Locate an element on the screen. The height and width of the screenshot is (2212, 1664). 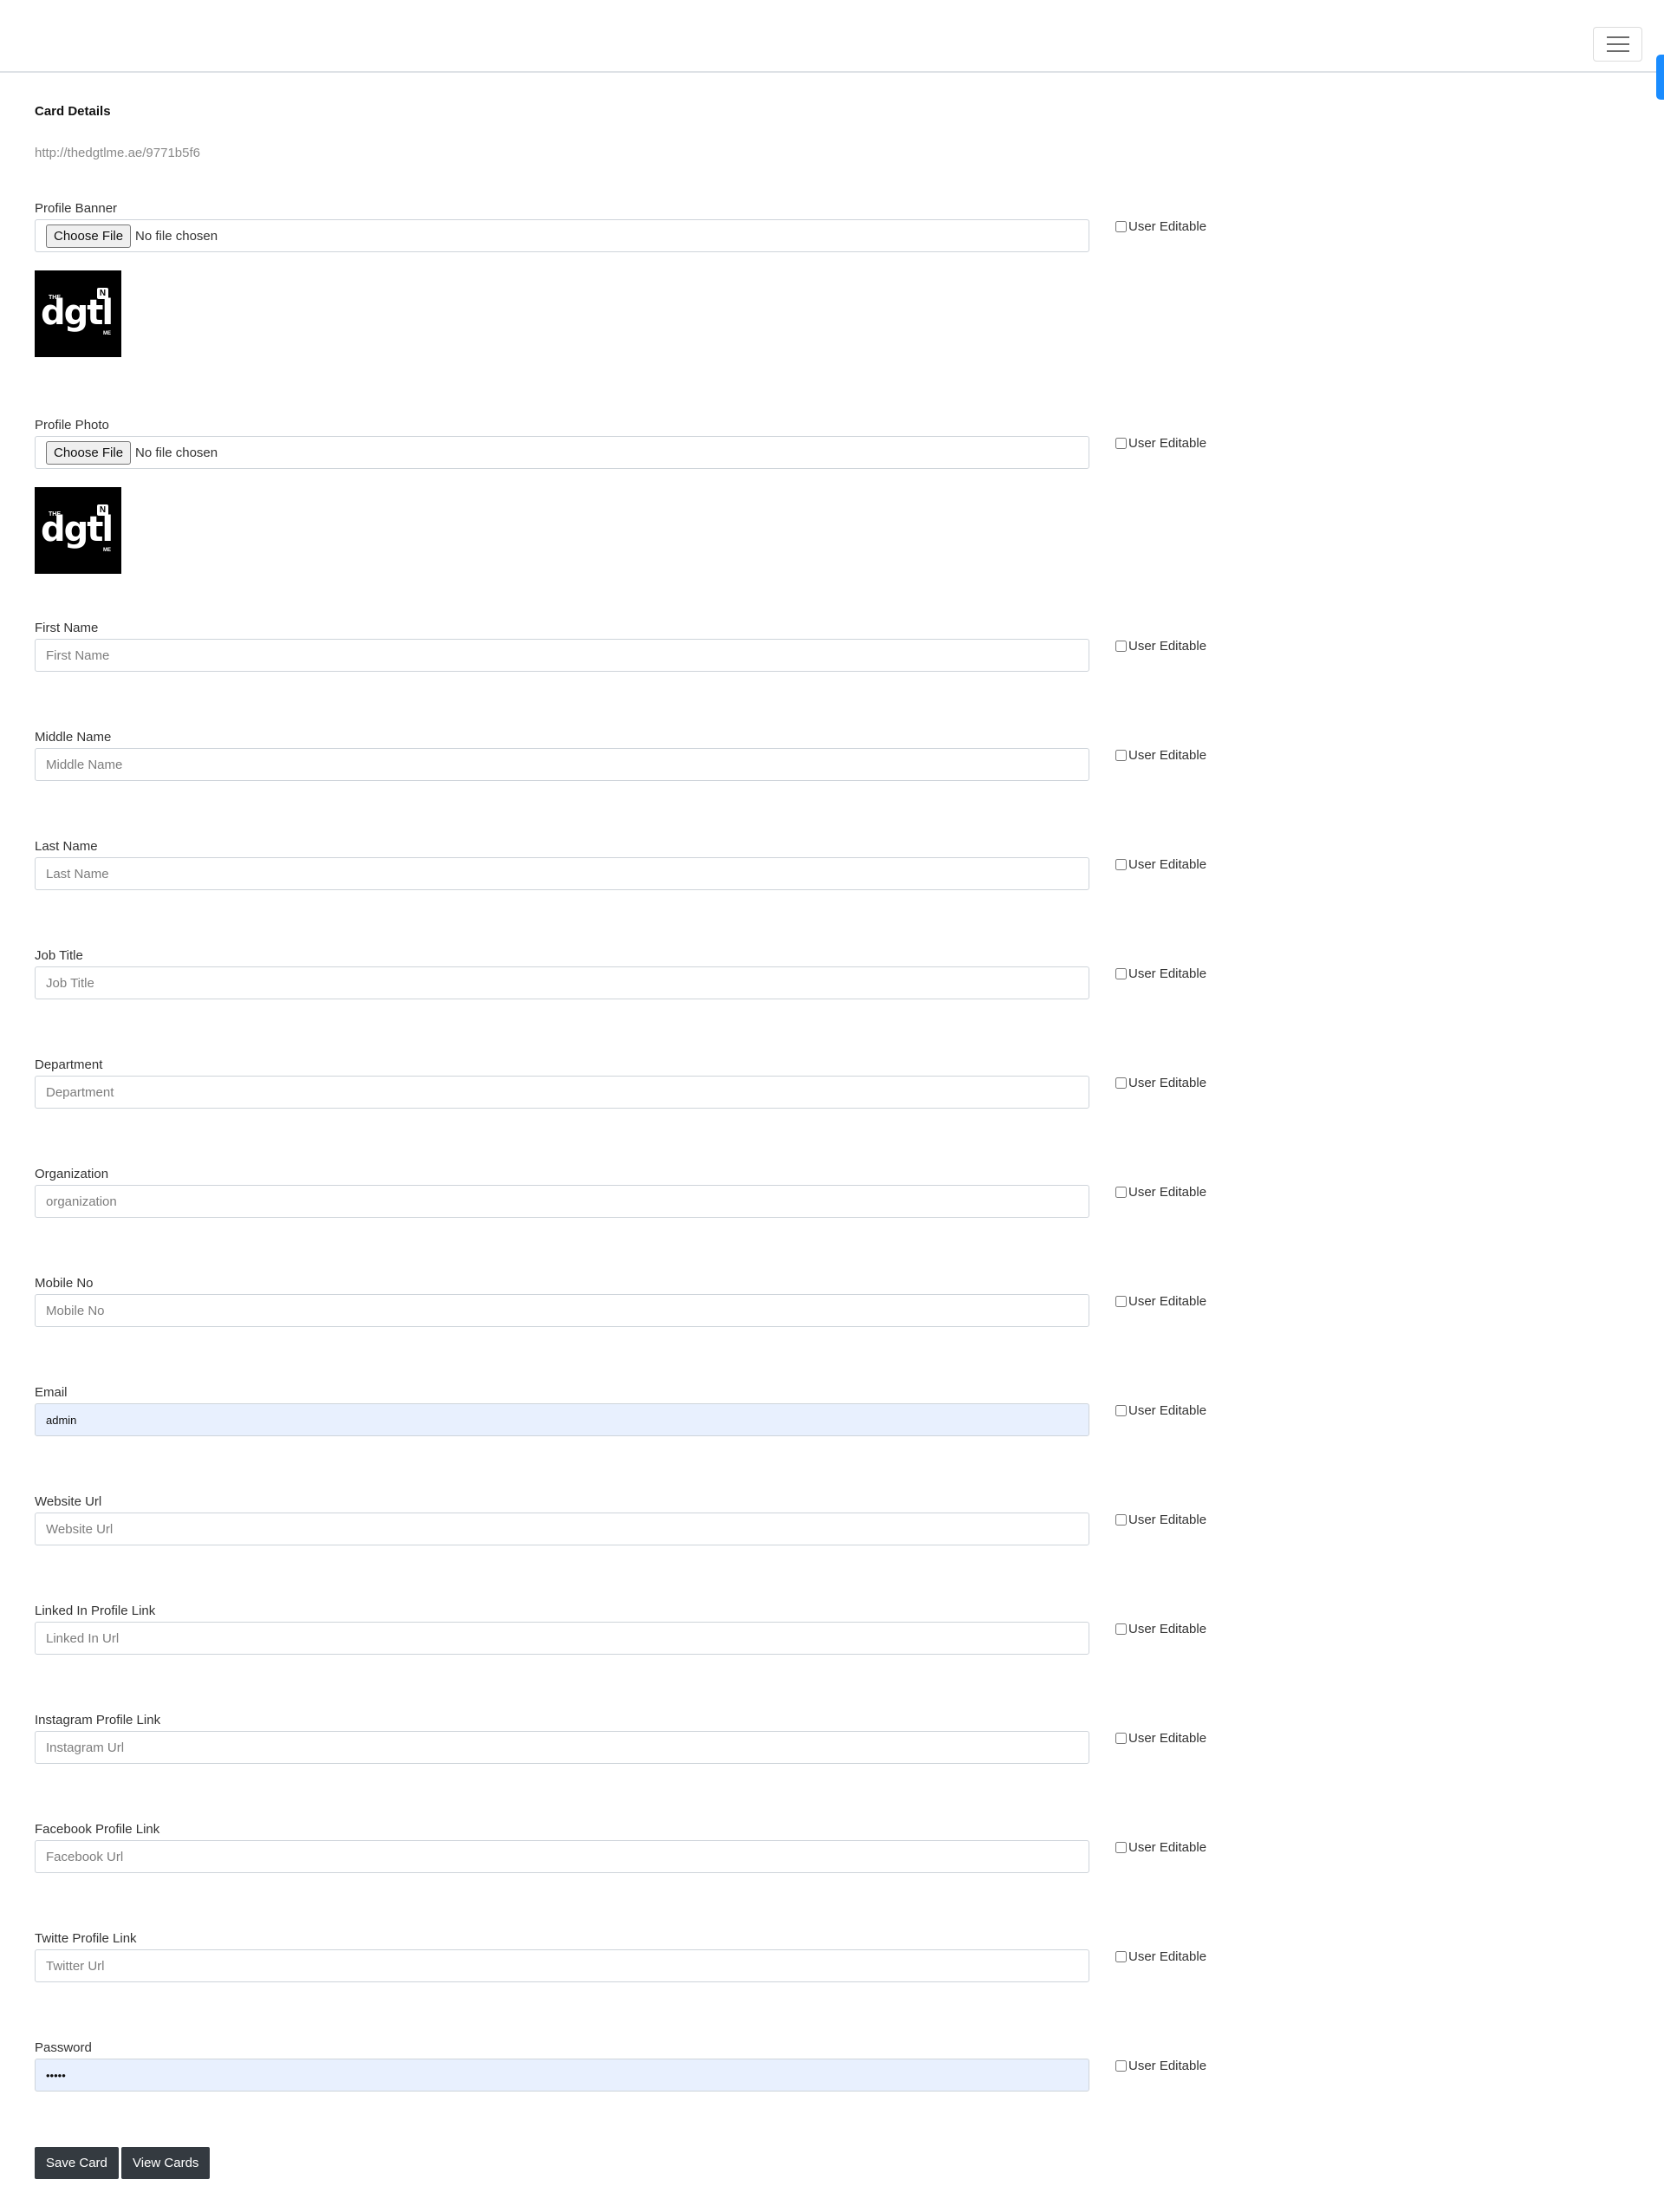
twitter-url-input is located at coordinates (562, 1965).